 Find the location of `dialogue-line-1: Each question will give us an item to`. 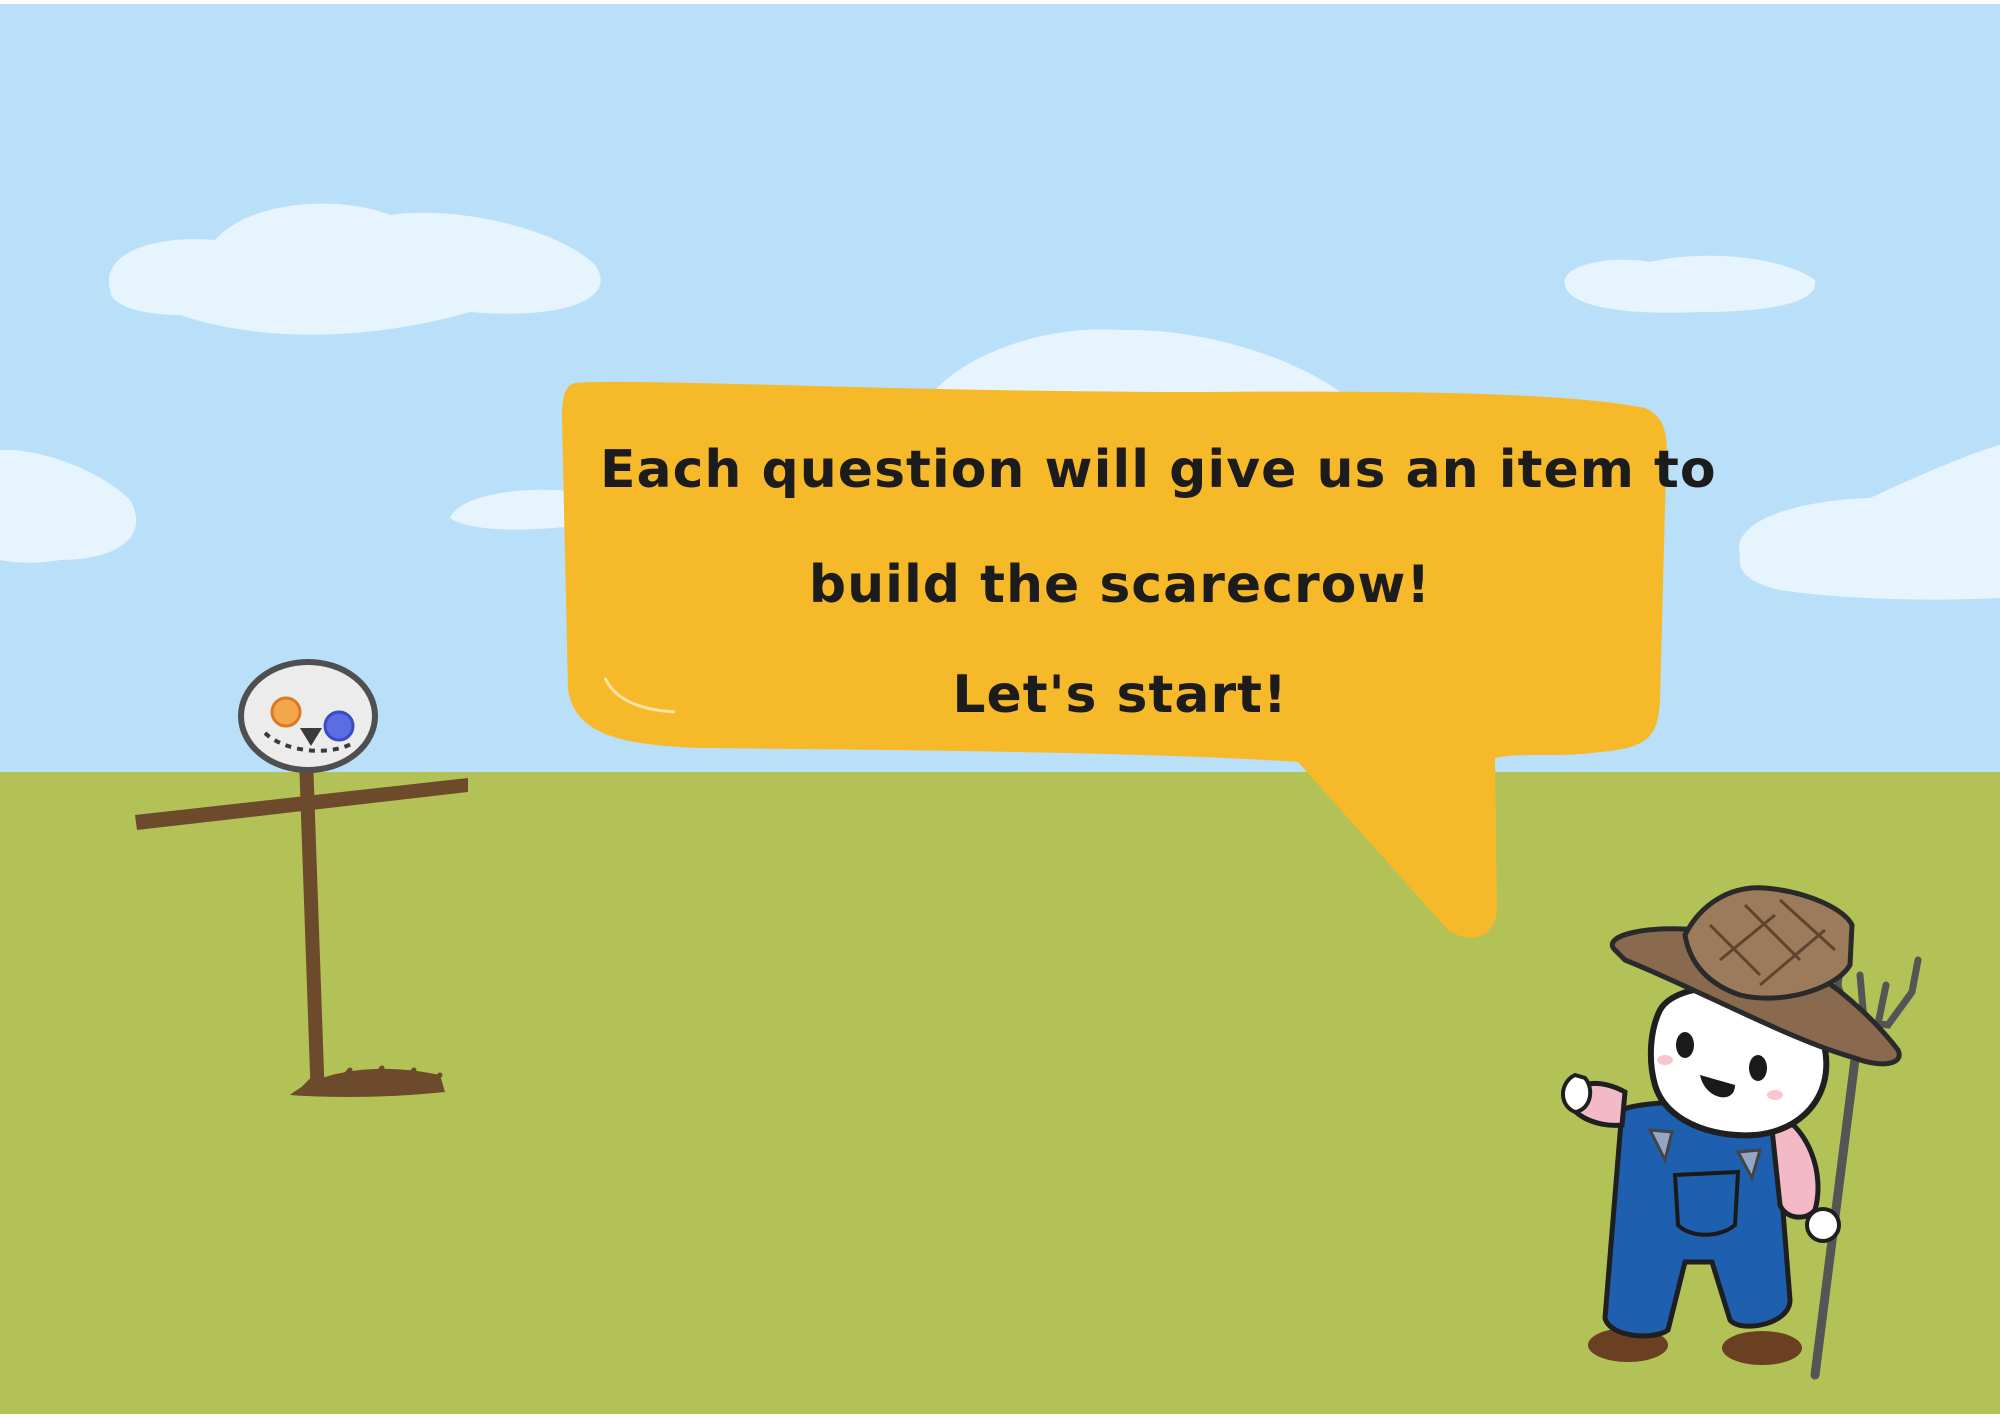

dialogue-line-1: Each question will give us an item to is located at coordinates (1158, 470).